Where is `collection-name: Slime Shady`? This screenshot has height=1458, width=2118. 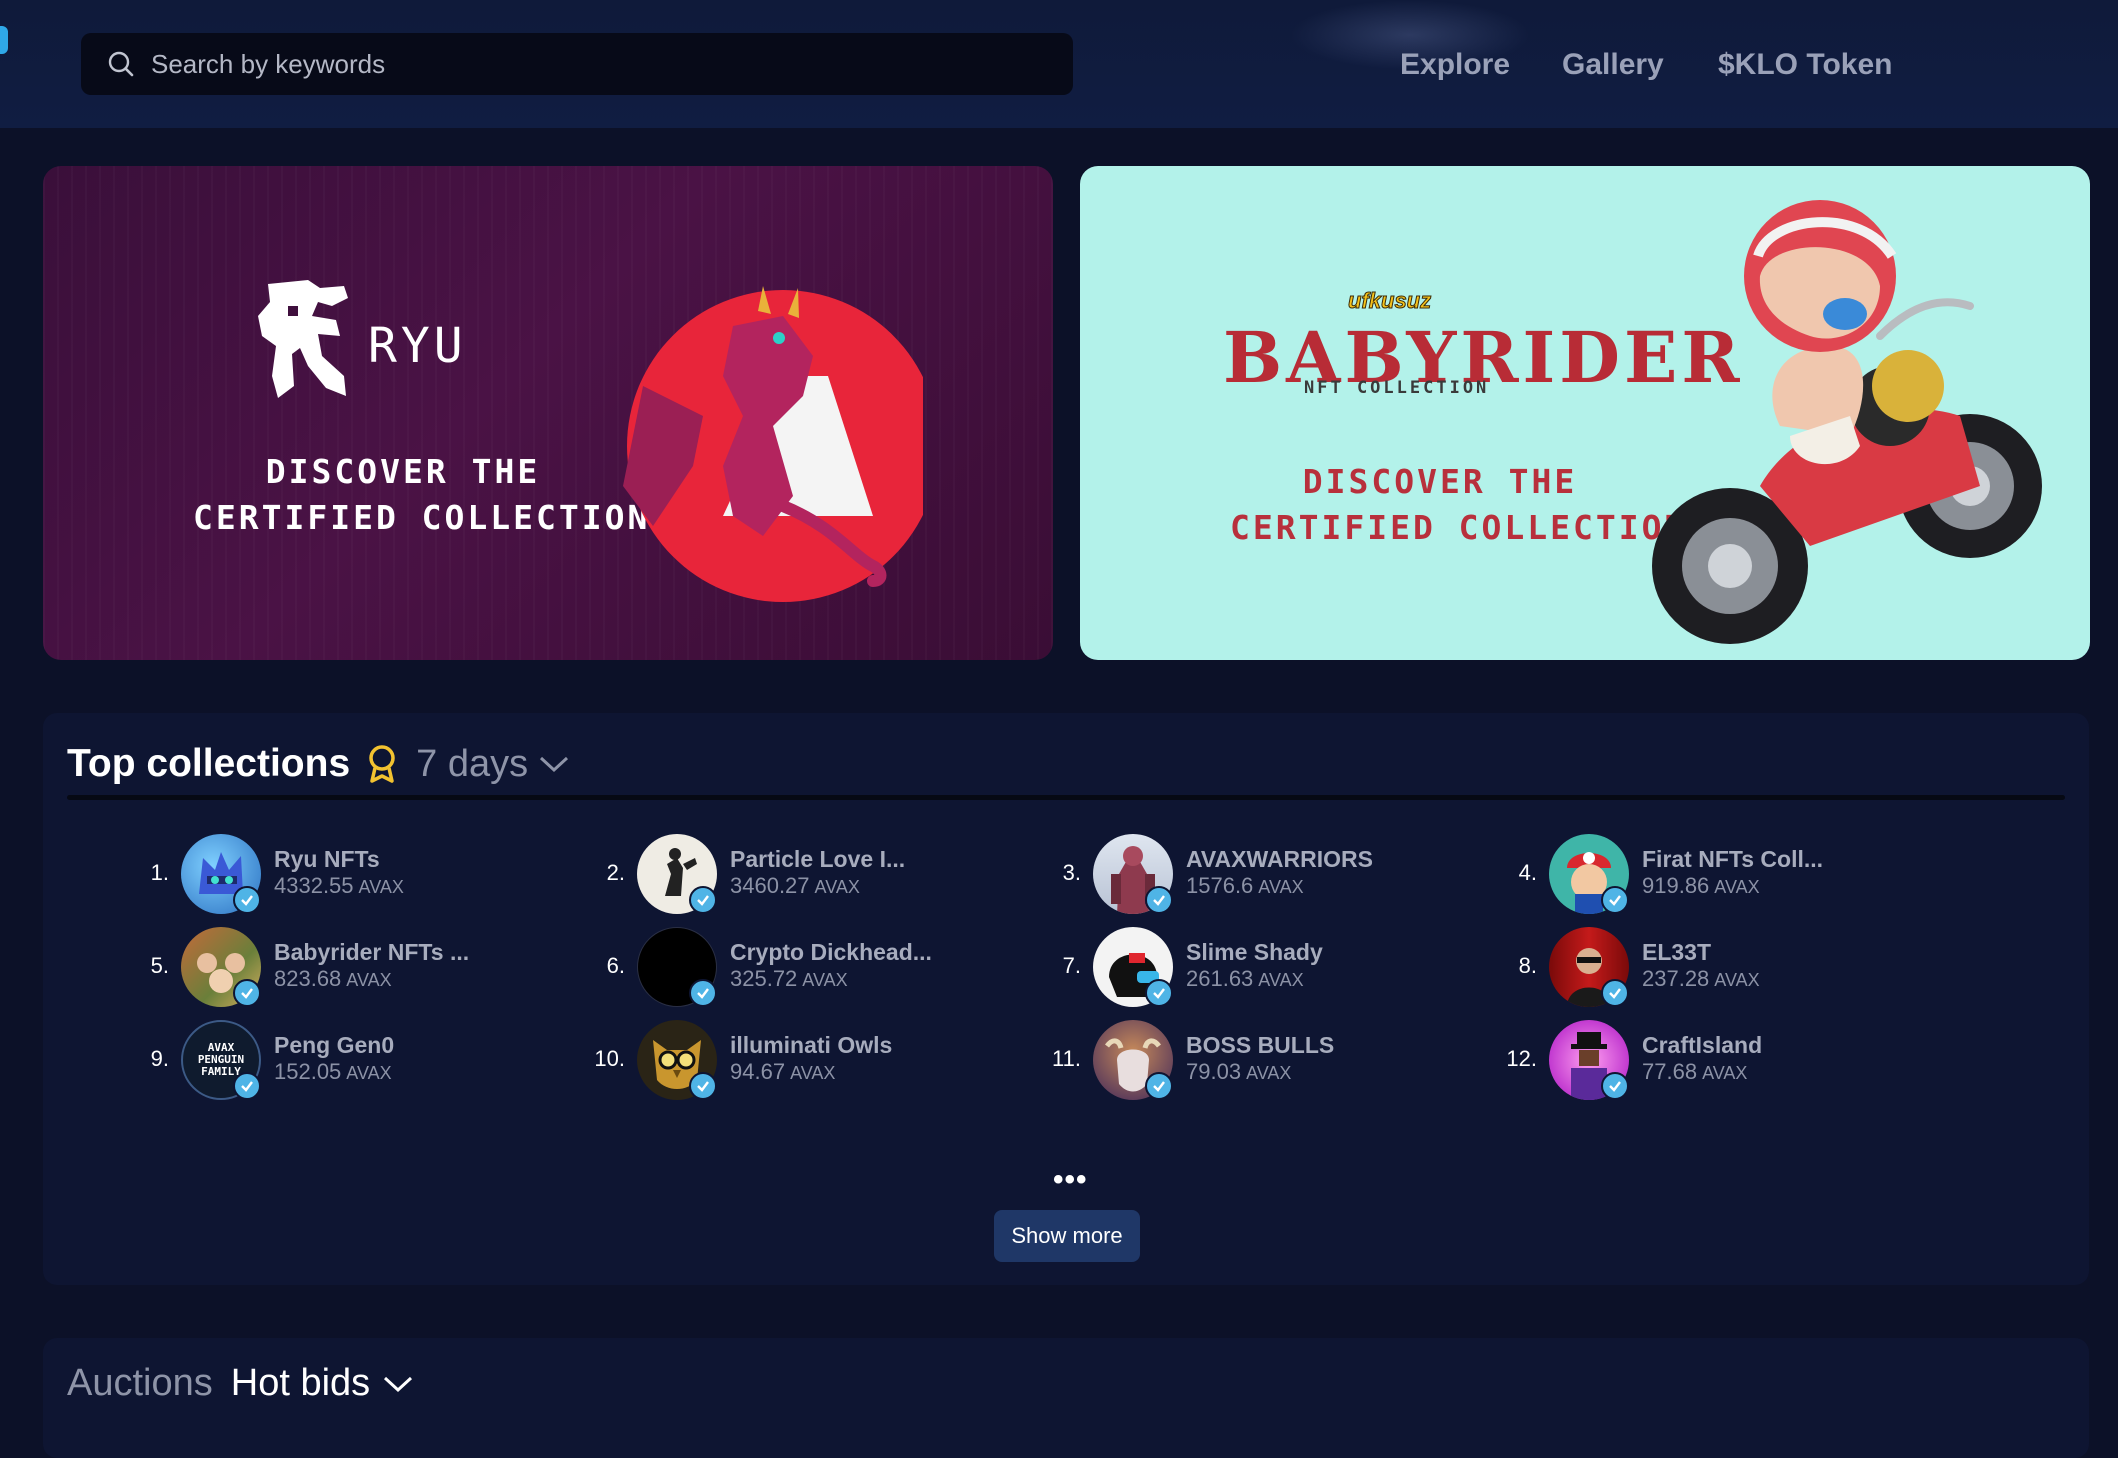 collection-name: Slime Shady is located at coordinates (1254, 952).